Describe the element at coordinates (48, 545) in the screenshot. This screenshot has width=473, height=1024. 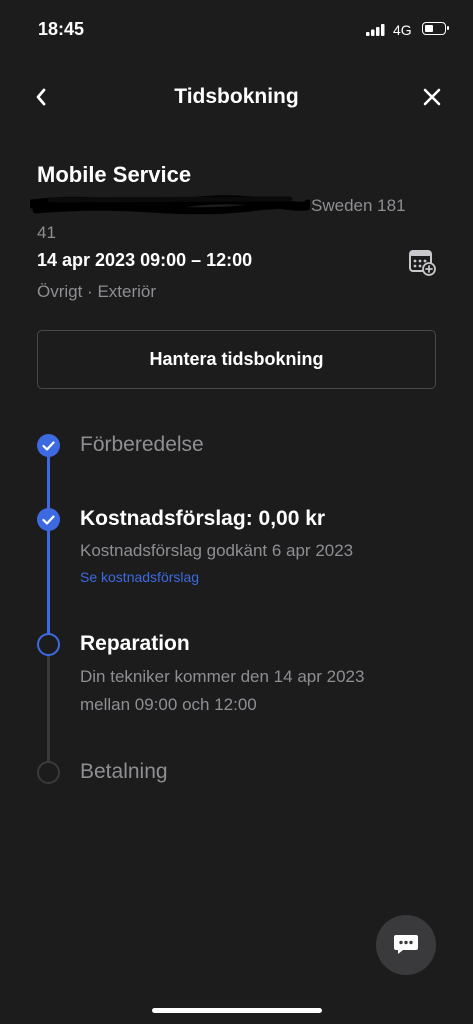
I see `timeline-progress-line` at that location.